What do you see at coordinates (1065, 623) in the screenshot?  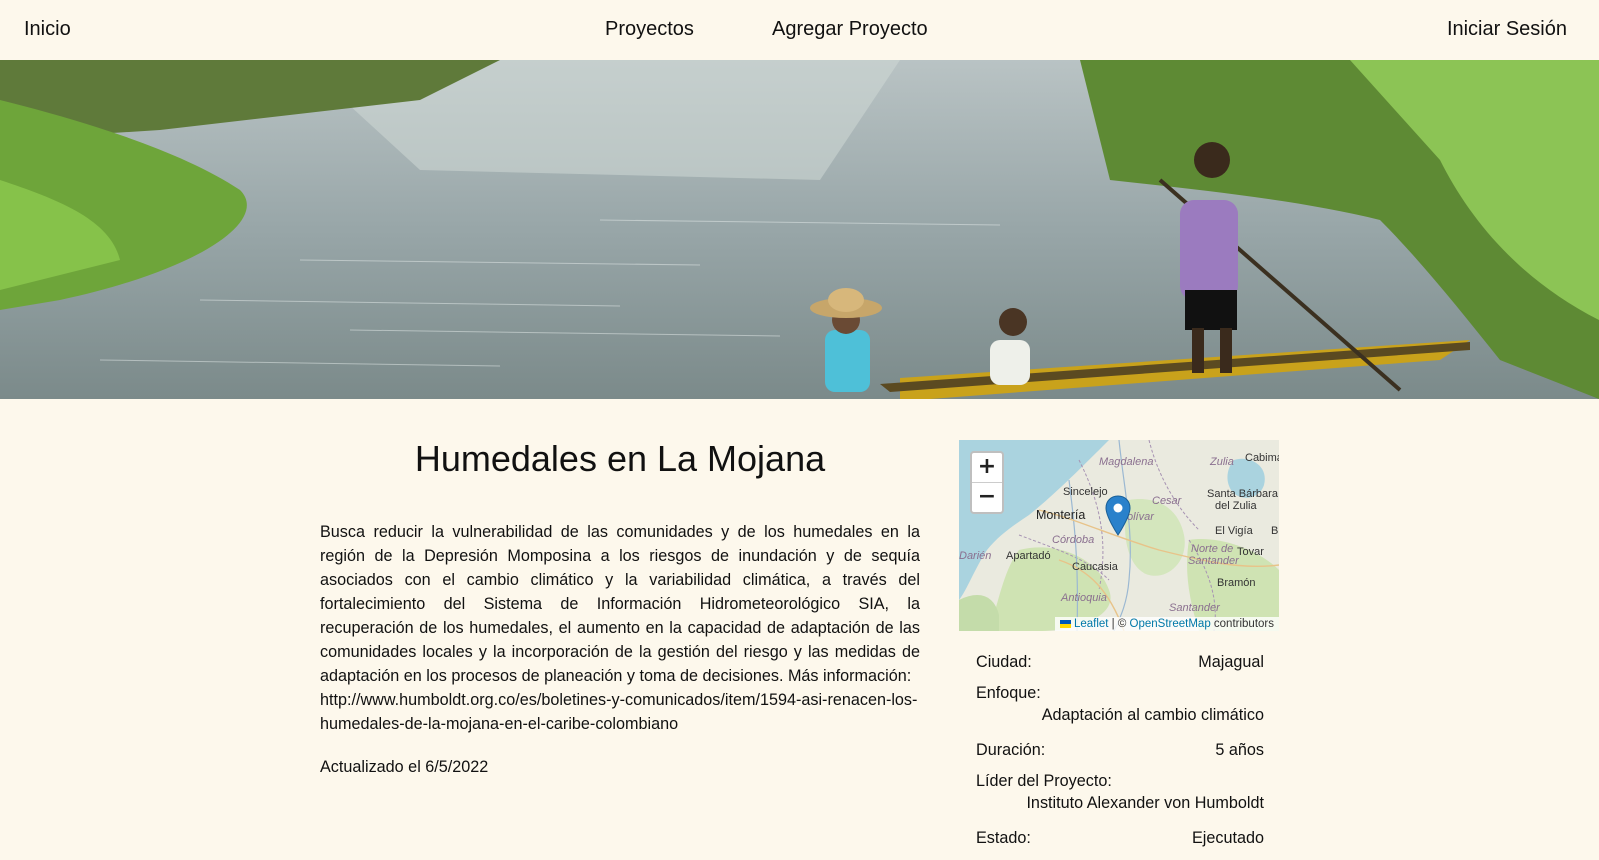 I see `ukraine-flag-icon` at bounding box center [1065, 623].